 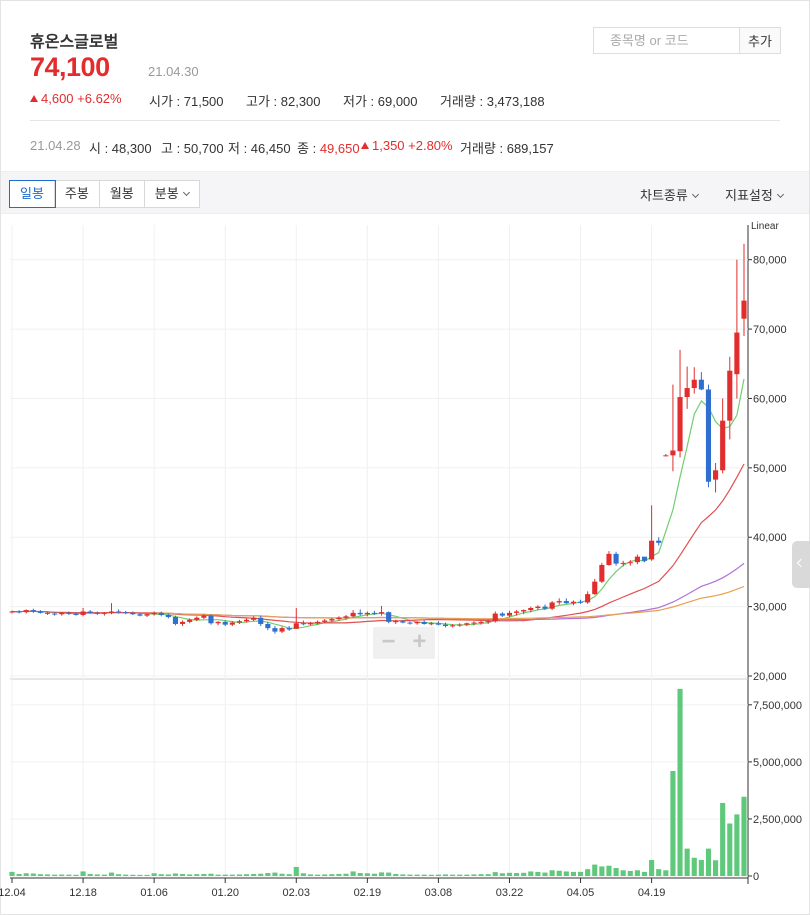 What do you see at coordinates (297, 893) in the screenshot?
I see `x-tick-label: 02.03` at bounding box center [297, 893].